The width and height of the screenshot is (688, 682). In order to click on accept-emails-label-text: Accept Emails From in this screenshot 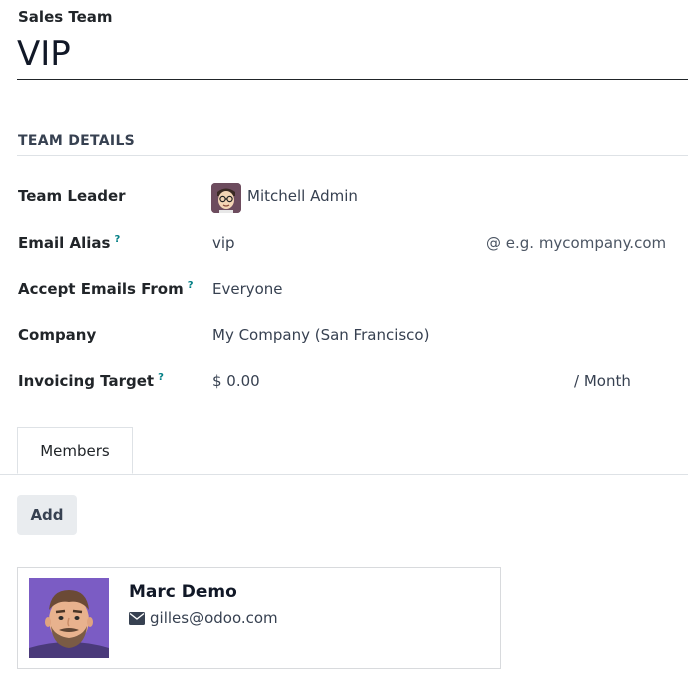, I will do `click(101, 289)`.